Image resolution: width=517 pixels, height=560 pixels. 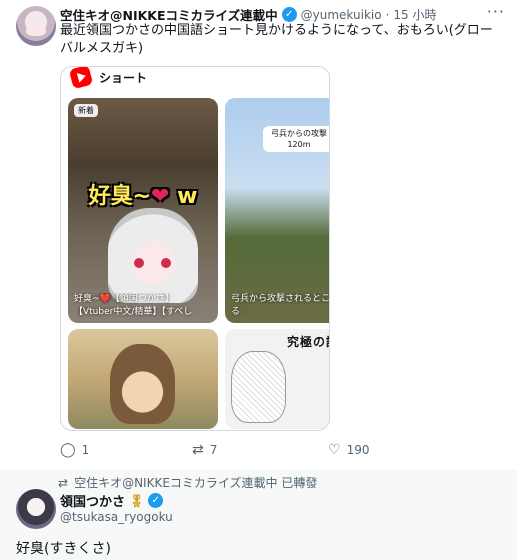 What do you see at coordinates (63, 549) in the screenshot?
I see `quoted-text: 好臭(すきくさ)` at bounding box center [63, 549].